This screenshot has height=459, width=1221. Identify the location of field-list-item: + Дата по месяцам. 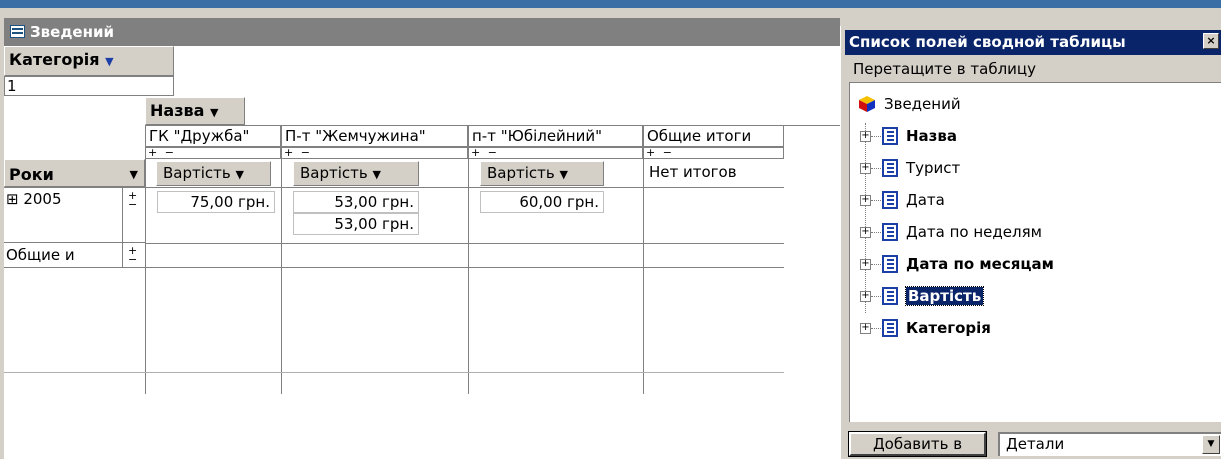
(1030, 264).